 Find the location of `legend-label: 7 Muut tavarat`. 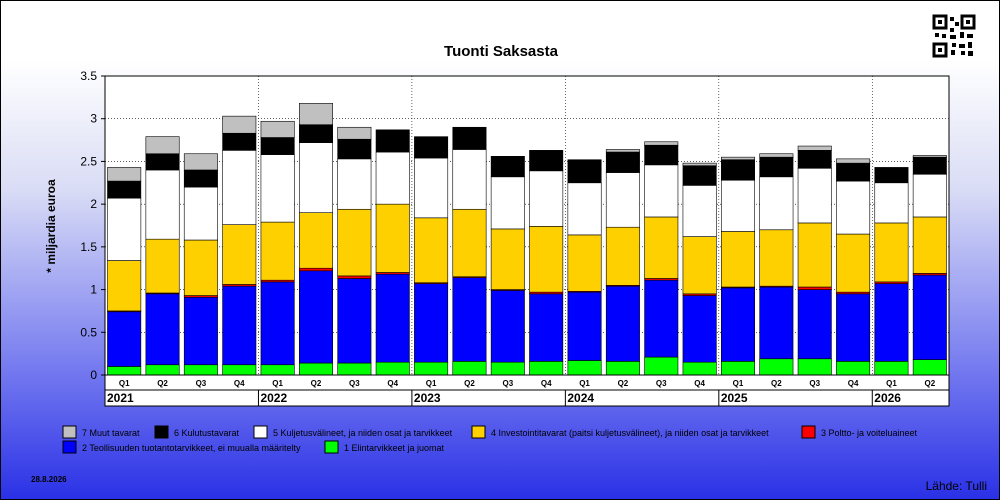

legend-label: 7 Muut tavarat is located at coordinates (111, 433).